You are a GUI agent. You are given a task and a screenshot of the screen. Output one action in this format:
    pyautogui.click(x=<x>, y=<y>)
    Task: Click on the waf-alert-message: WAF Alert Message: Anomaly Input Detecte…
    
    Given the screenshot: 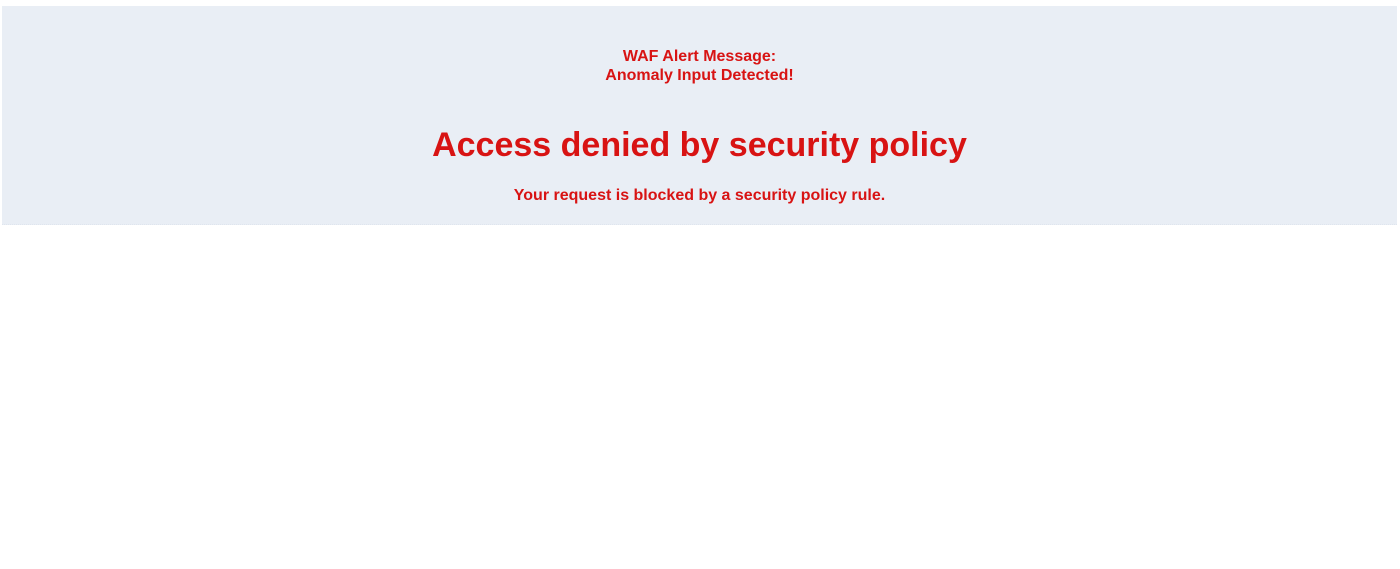 What is the action you would take?
    pyautogui.click(x=699, y=66)
    